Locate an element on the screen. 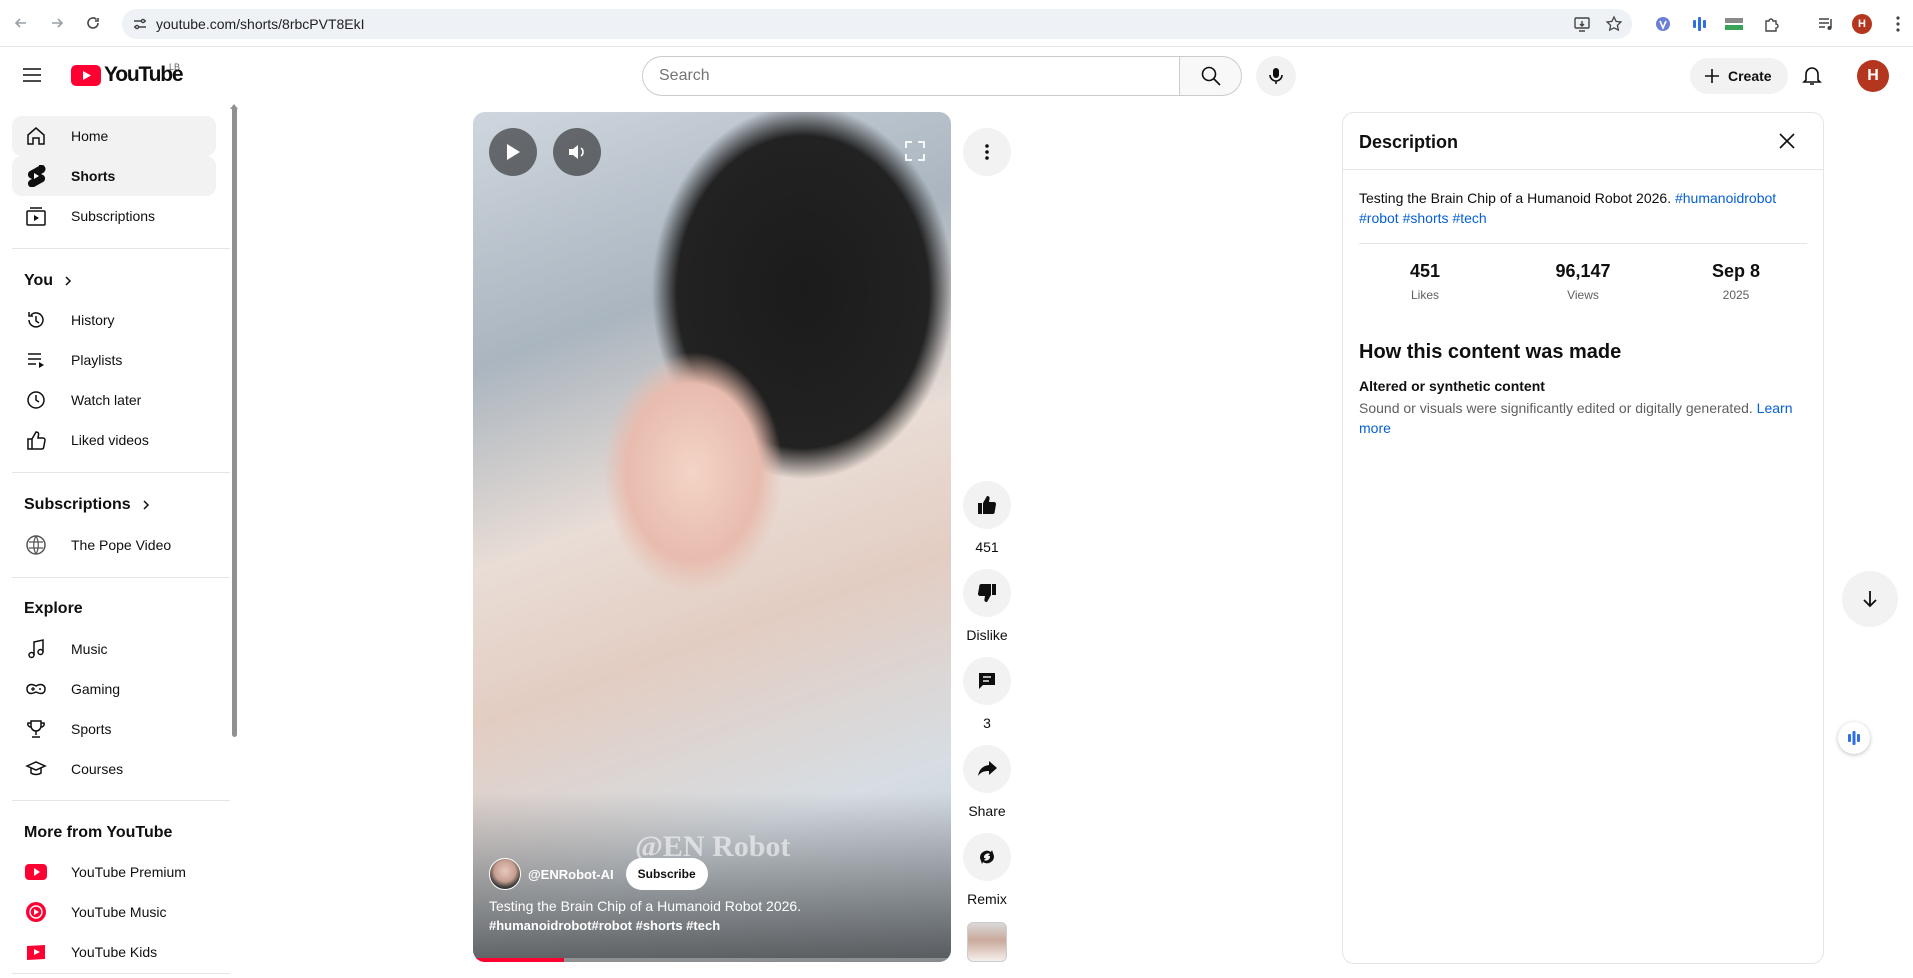  extension-privacy-icon is located at coordinates (1663, 24).